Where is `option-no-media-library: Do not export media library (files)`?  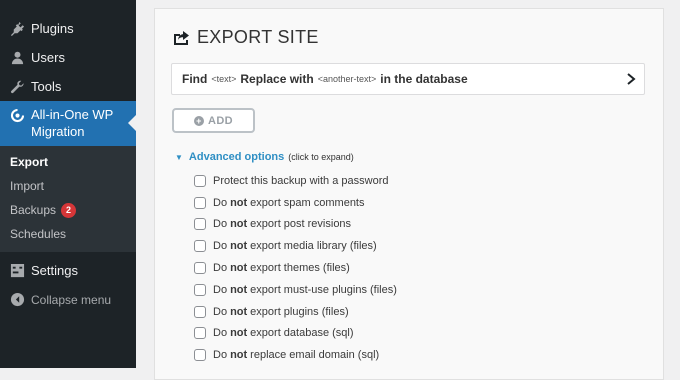
option-no-media-library: Do not export media library (files) is located at coordinates (295, 246).